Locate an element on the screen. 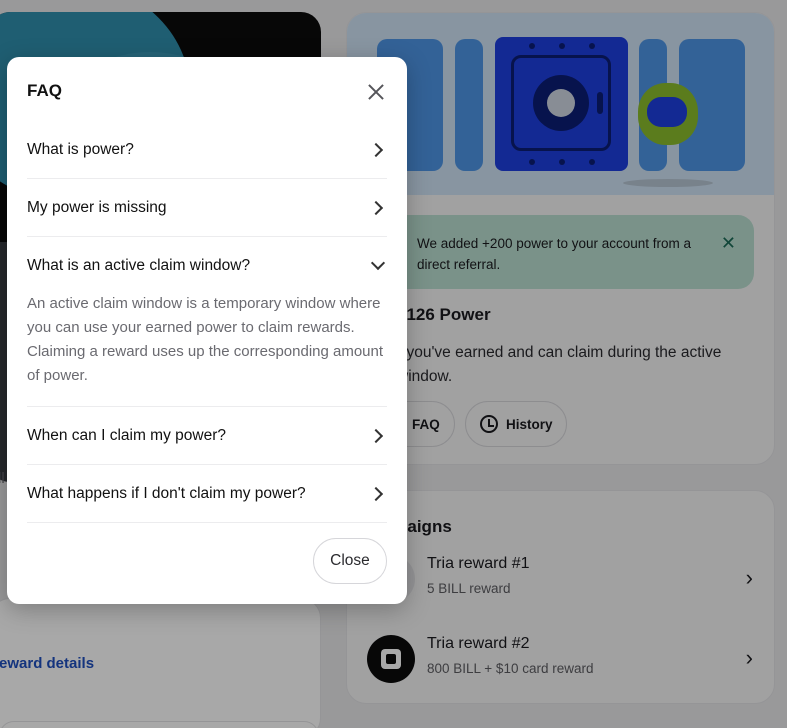 This screenshot has width=787, height=728. chevron-down-icon is located at coordinates (378, 262).